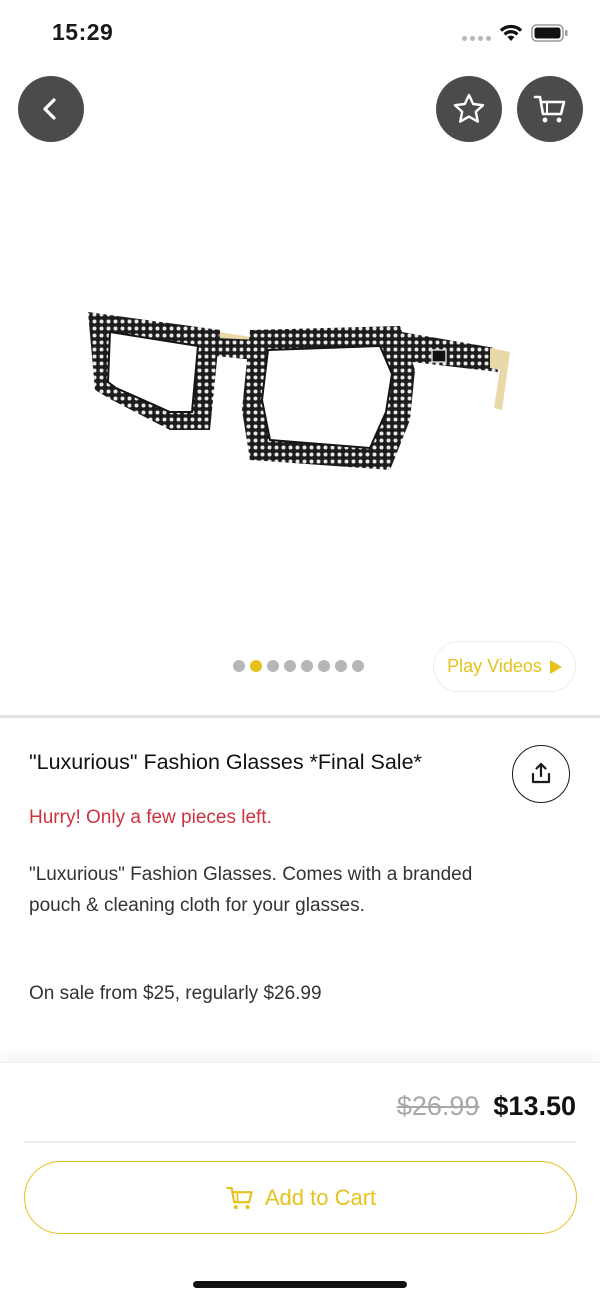 The width and height of the screenshot is (600, 1299). I want to click on battery-icon, so click(549, 33).